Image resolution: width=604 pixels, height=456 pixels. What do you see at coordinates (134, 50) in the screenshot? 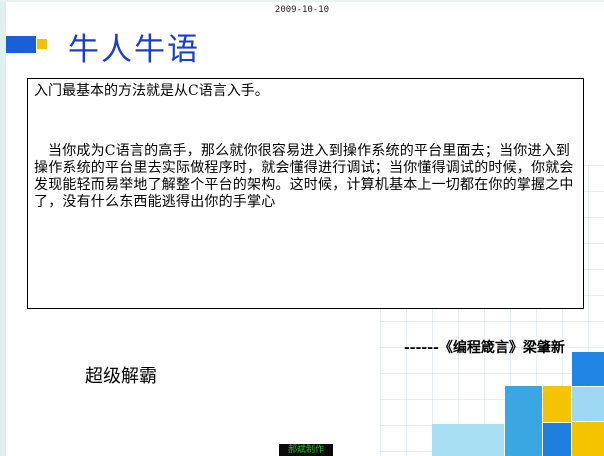
I see `slide-title: 牛人牛语` at bounding box center [134, 50].